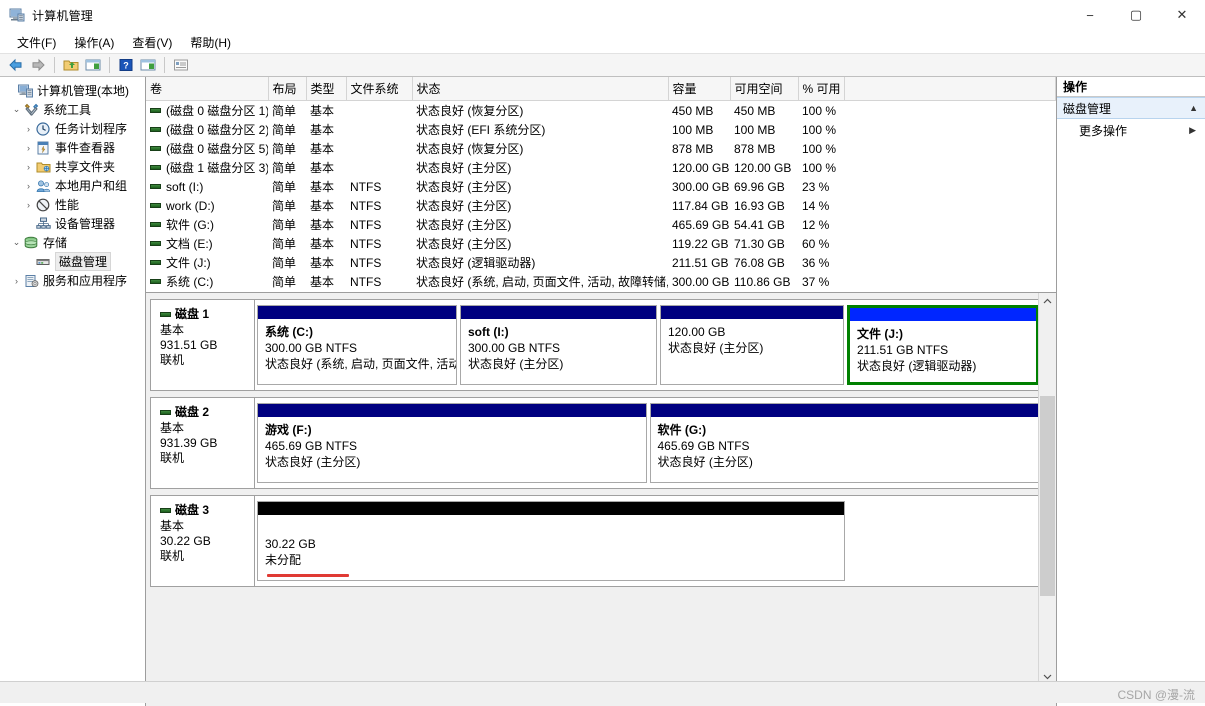 The image size is (1205, 706). Describe the element at coordinates (326, 89) in the screenshot. I see `column-header-type: 类型` at that location.